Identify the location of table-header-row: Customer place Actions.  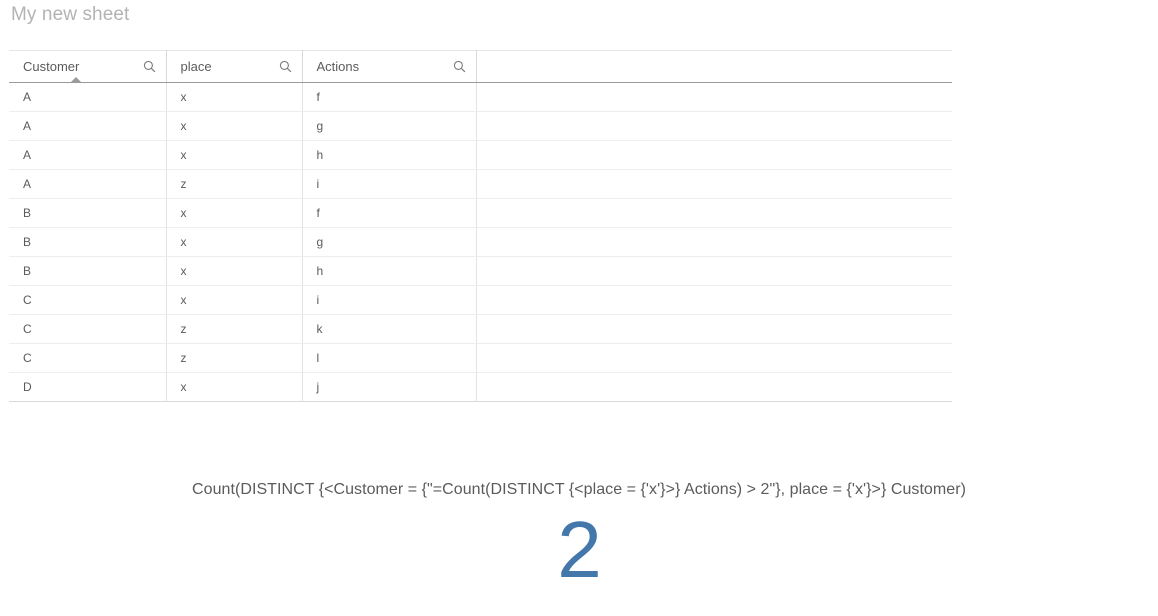
(480, 66).